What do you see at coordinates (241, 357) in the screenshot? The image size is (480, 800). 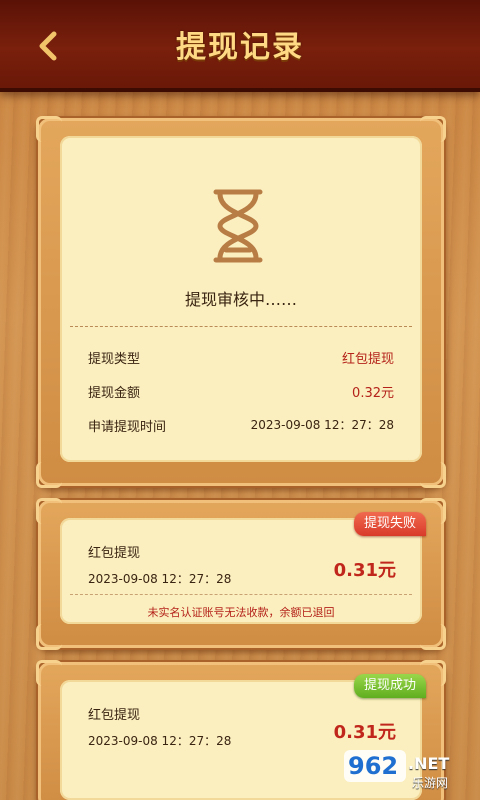 I see `info-row: 提现类型 红包提现` at bounding box center [241, 357].